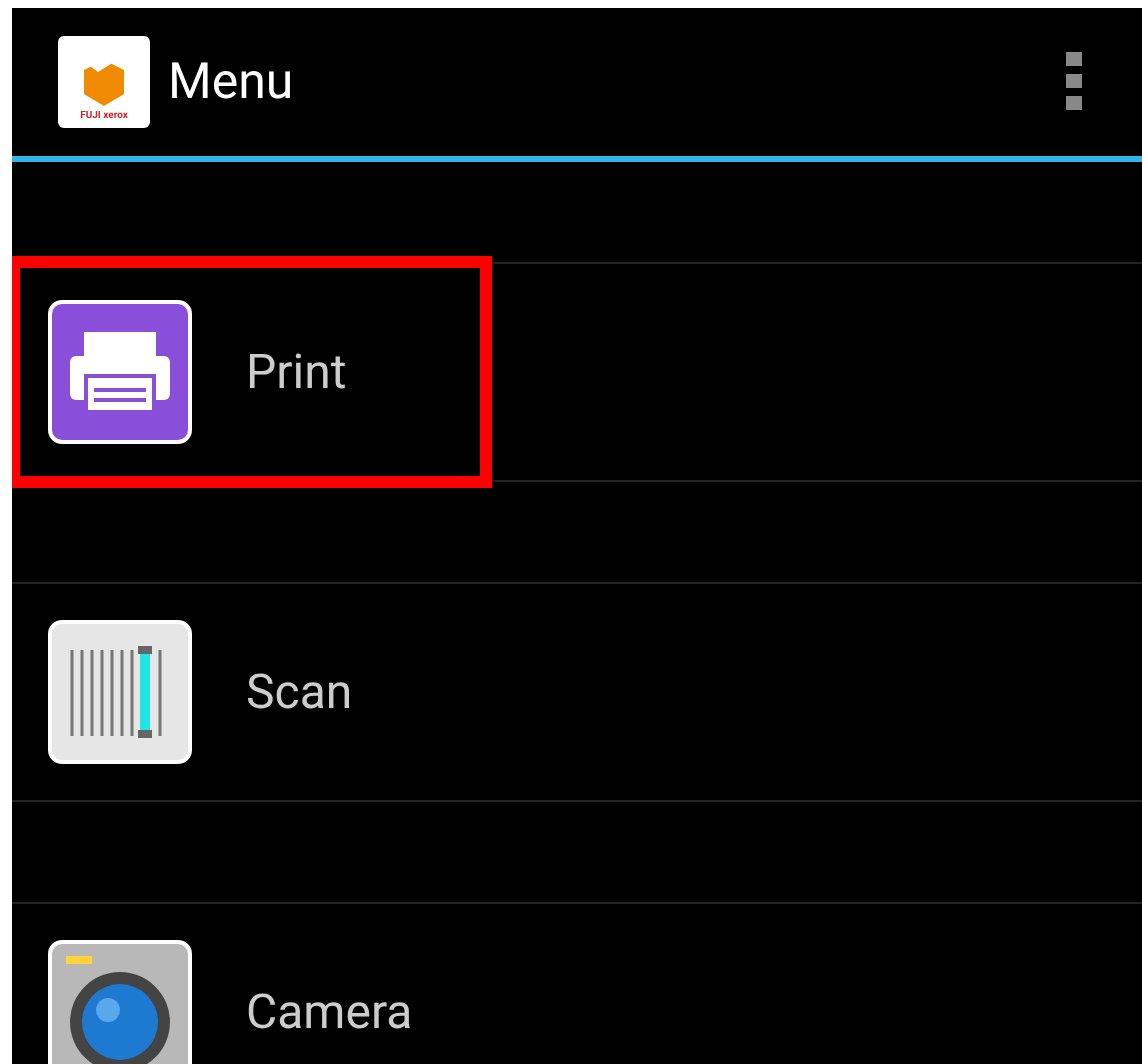 The height and width of the screenshot is (1064, 1142). I want to click on menu-item: Camera, so click(577, 984).